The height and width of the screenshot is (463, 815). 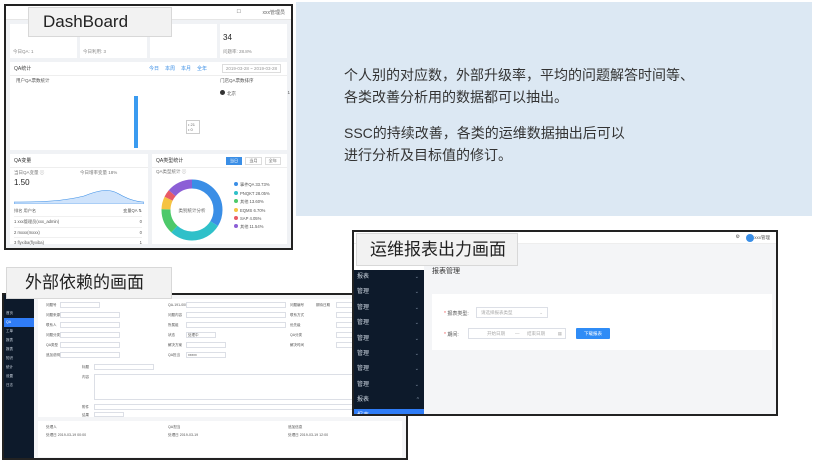 I want to click on date-range-picker: 开始日期 — 结束日期 ▦, so click(x=517, y=333).